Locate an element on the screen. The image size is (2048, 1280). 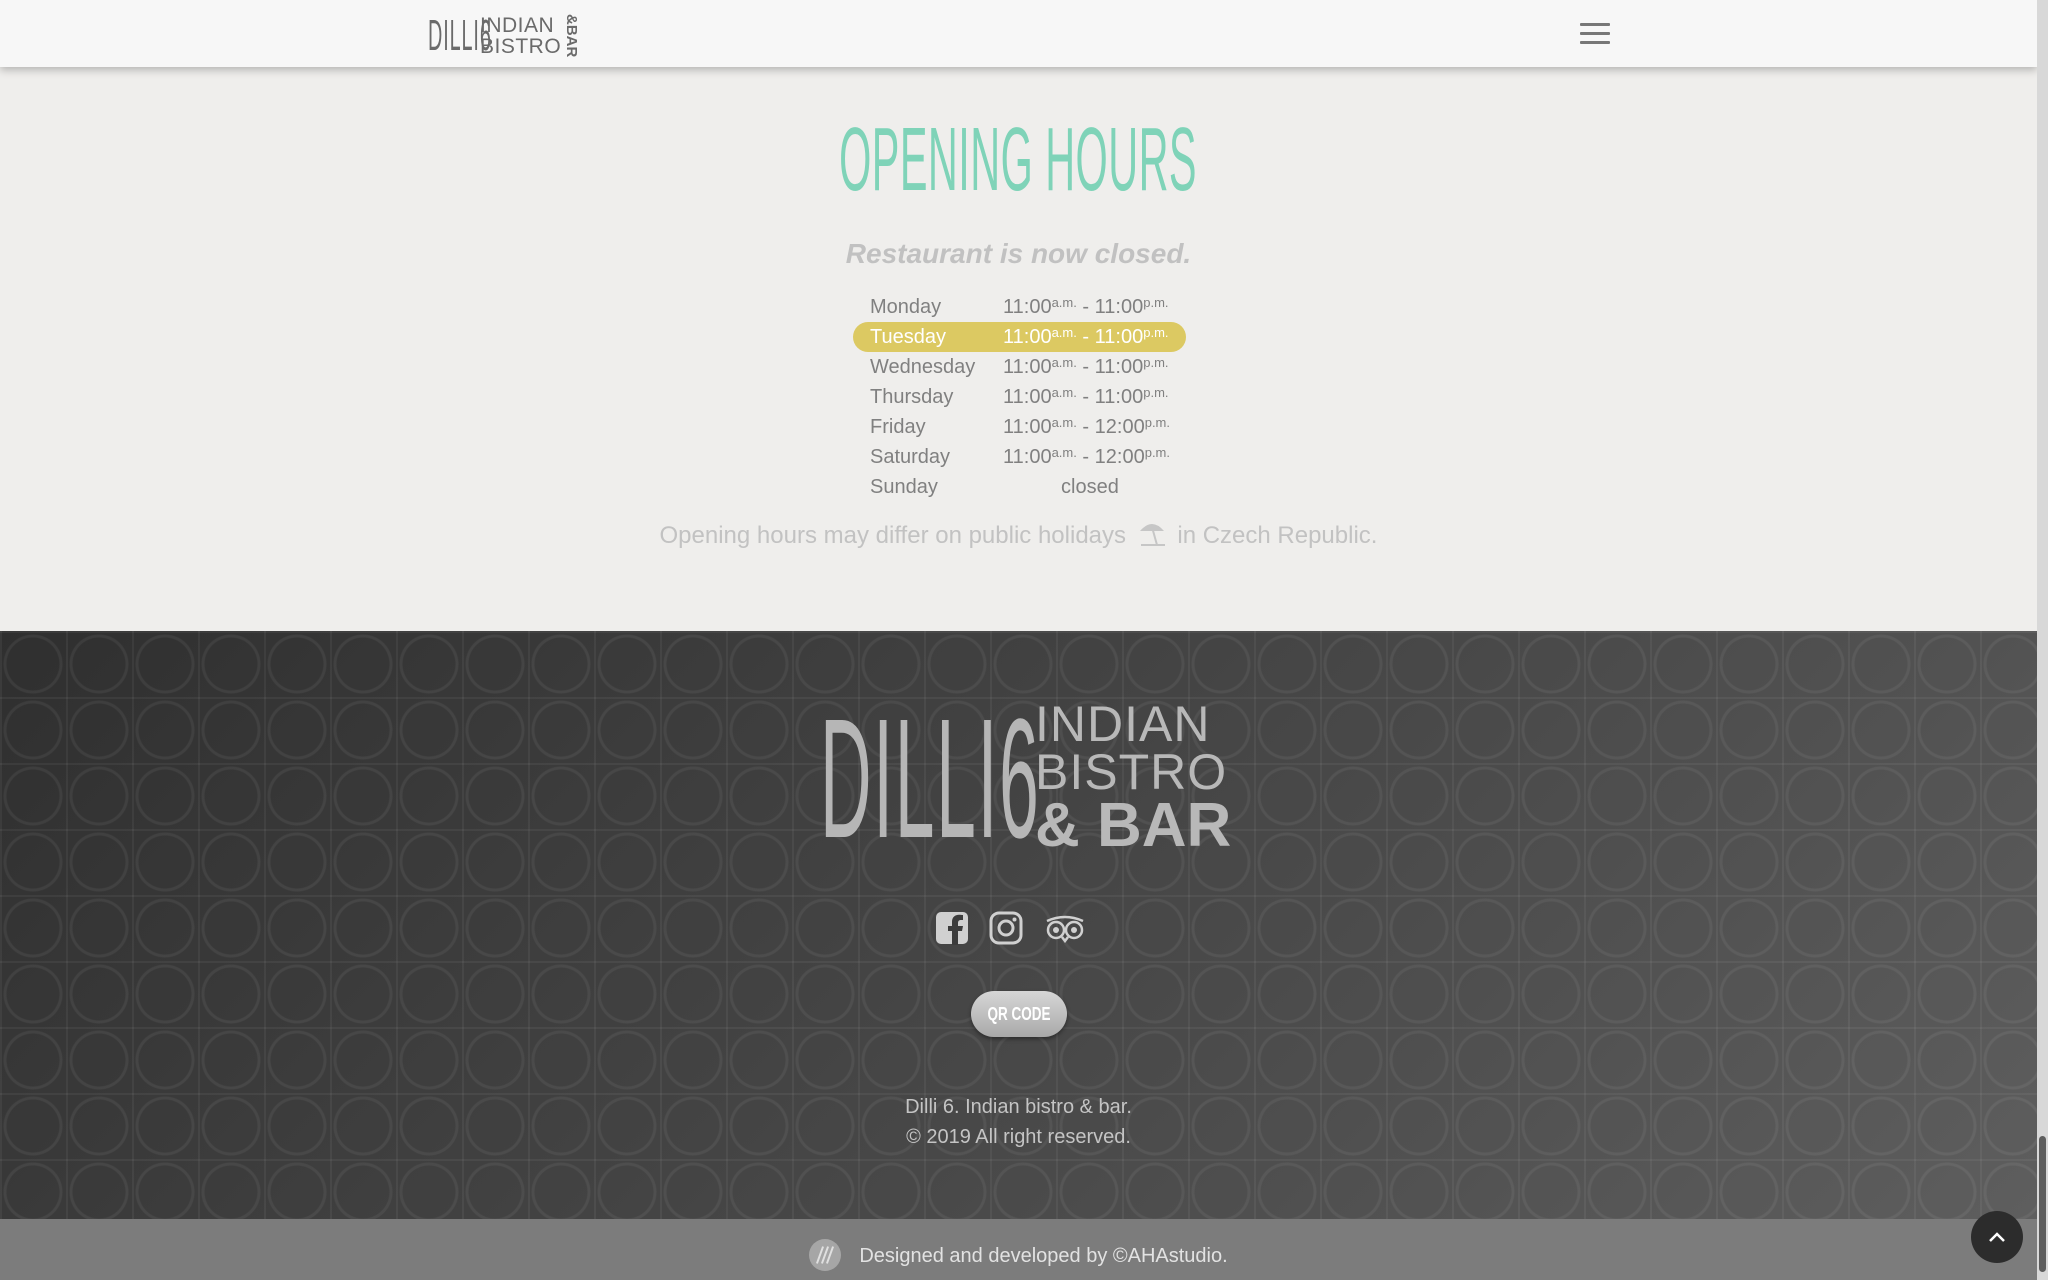
credit-line: Designed and developed by ©AHAstudio. is located at coordinates (1018, 1255).